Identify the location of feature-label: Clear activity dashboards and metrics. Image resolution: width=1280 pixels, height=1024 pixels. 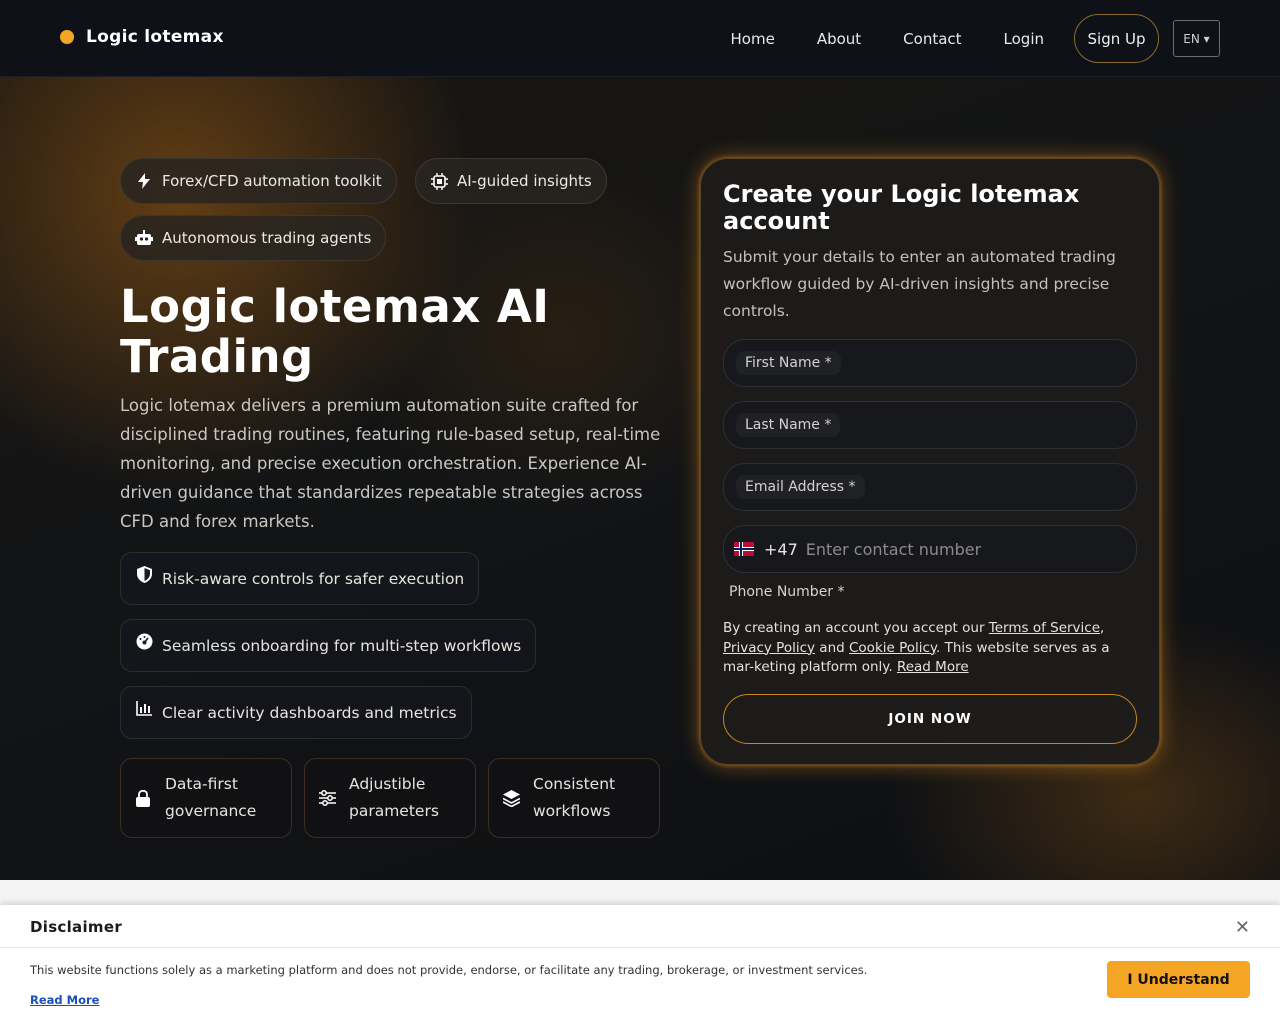
(309, 712).